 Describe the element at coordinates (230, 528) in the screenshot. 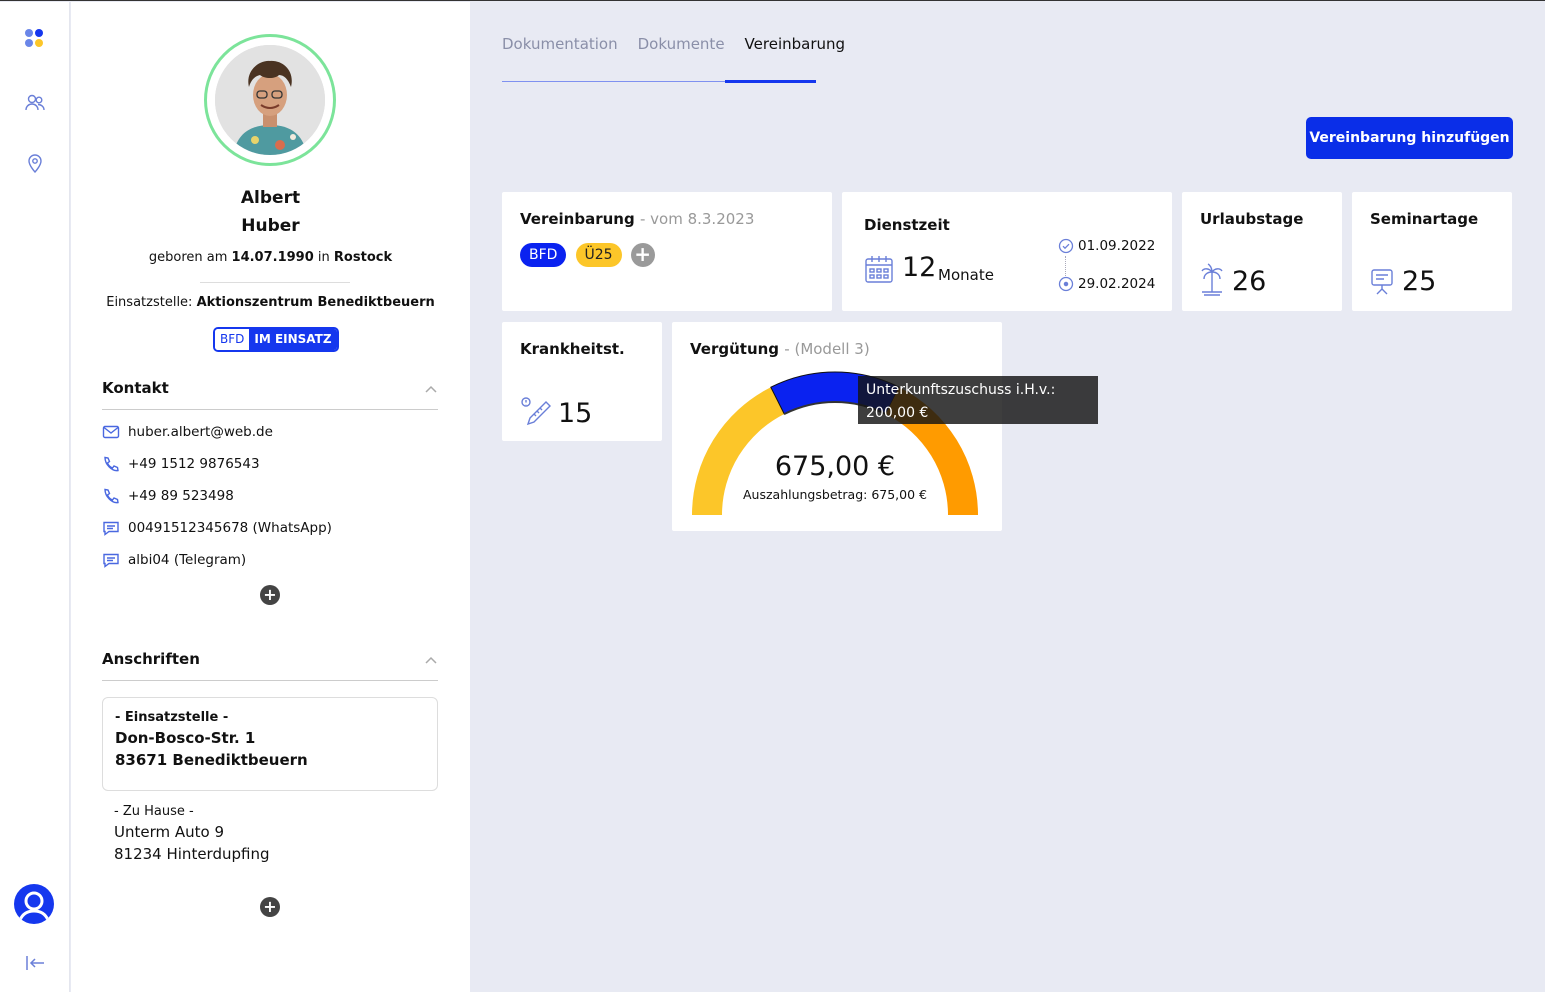

I see `contact-text: 00491512345678 (WhatsApp)` at that location.